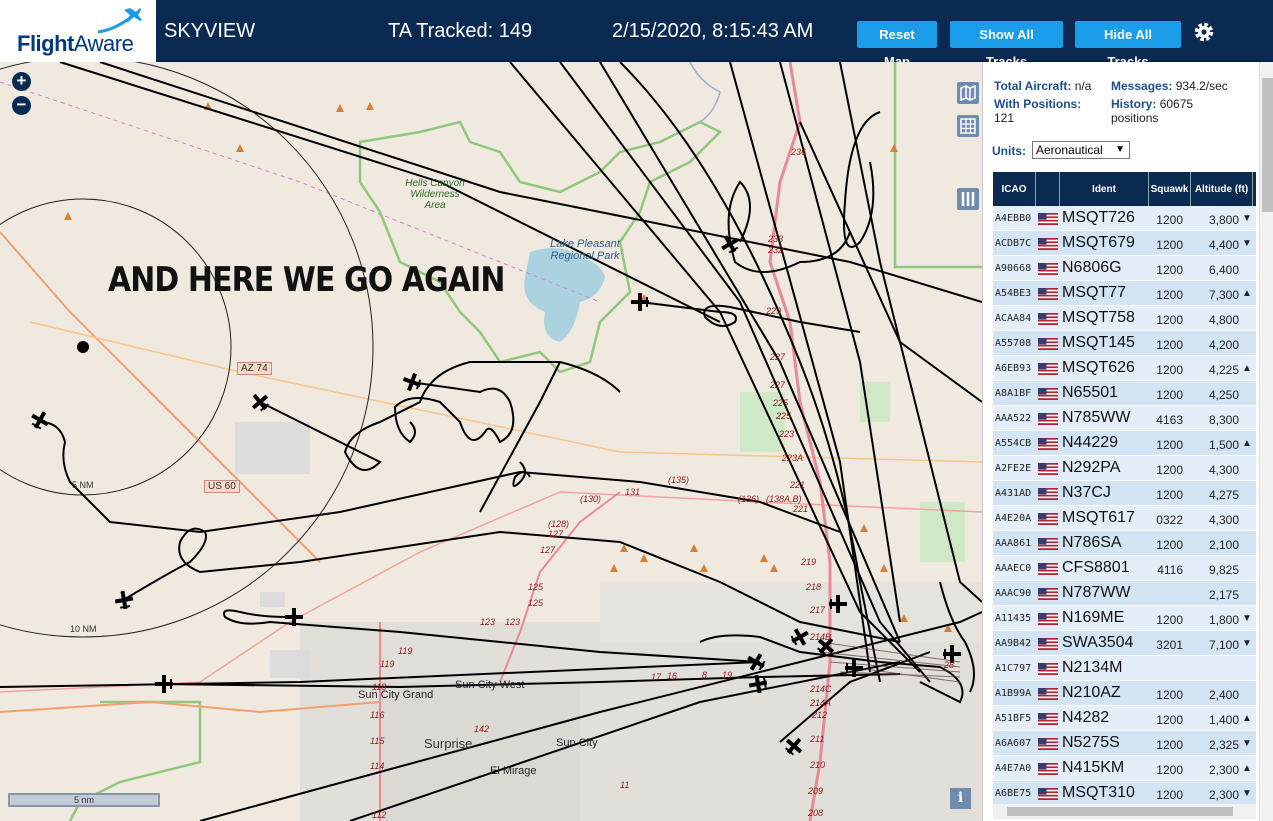 This screenshot has width=1273, height=821. I want to click on cell-ident: N292PA, so click(1091, 467).